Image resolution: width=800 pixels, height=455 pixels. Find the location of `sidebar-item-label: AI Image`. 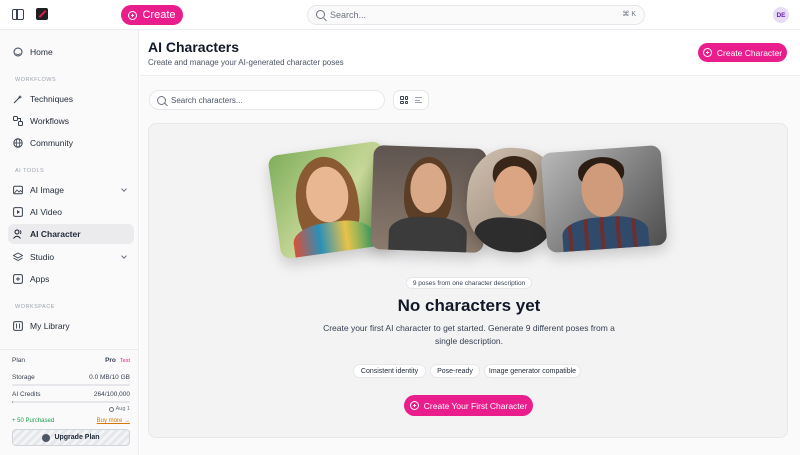

sidebar-item-label: AI Image is located at coordinates (47, 190).